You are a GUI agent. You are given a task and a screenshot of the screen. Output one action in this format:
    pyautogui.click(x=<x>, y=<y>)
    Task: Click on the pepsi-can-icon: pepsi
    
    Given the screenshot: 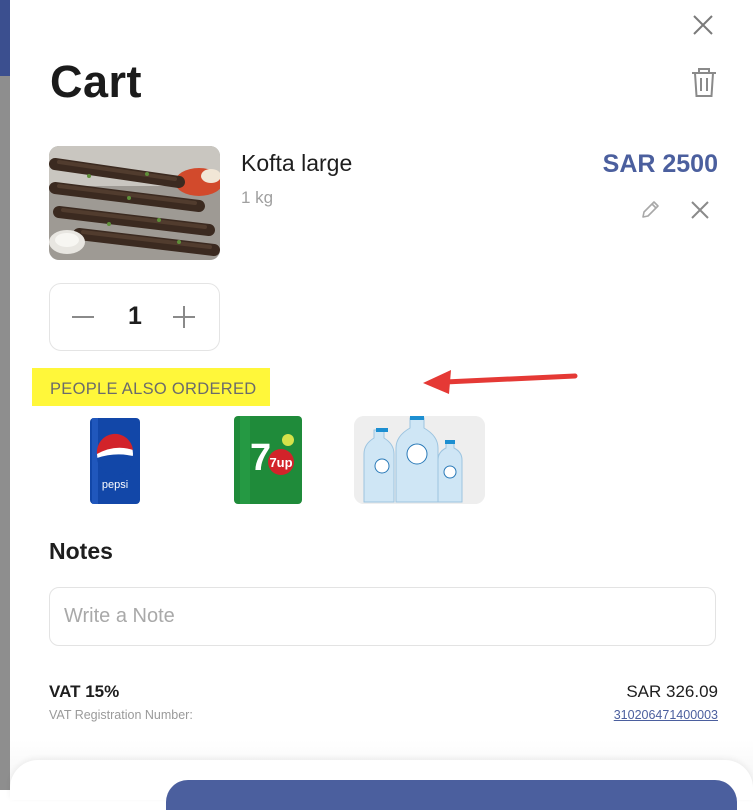 What is the action you would take?
    pyautogui.click(x=115, y=461)
    